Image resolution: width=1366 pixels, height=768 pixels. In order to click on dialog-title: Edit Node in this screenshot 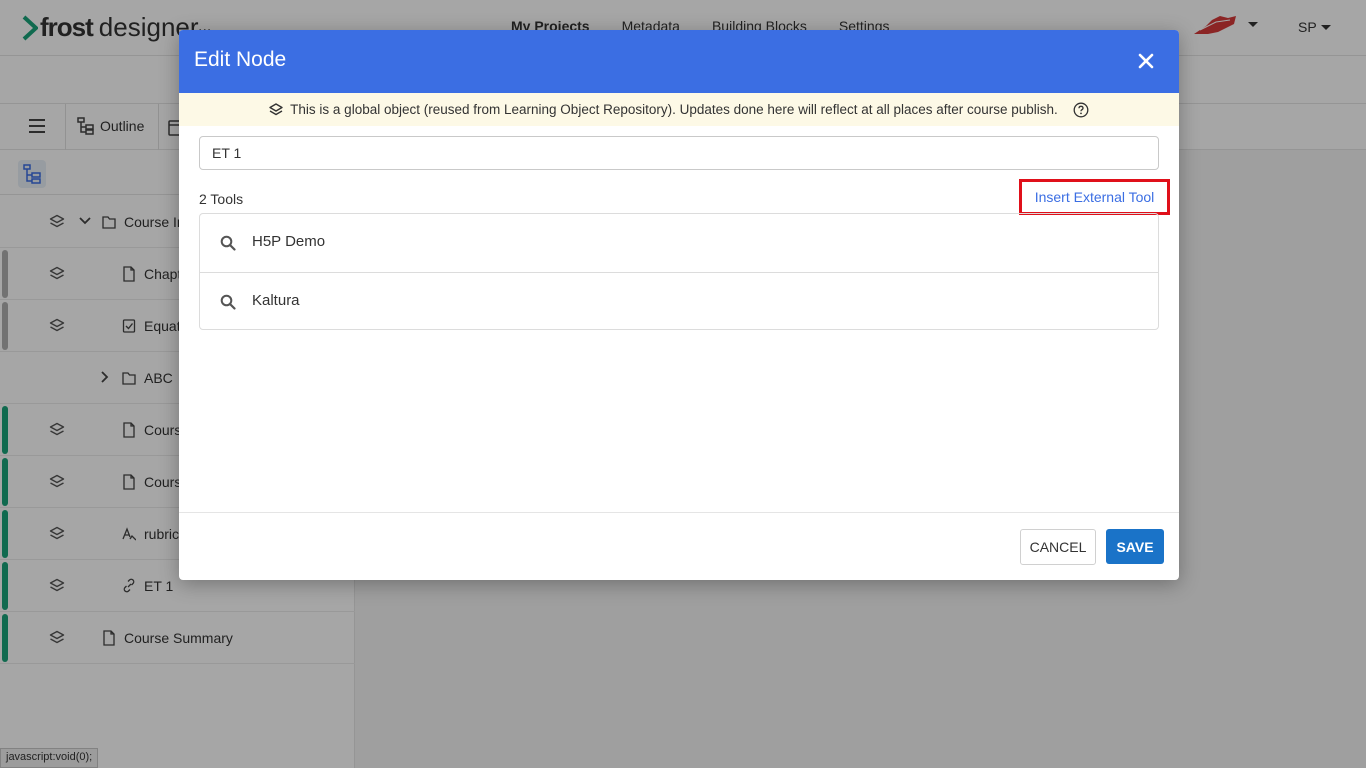, I will do `click(240, 59)`.